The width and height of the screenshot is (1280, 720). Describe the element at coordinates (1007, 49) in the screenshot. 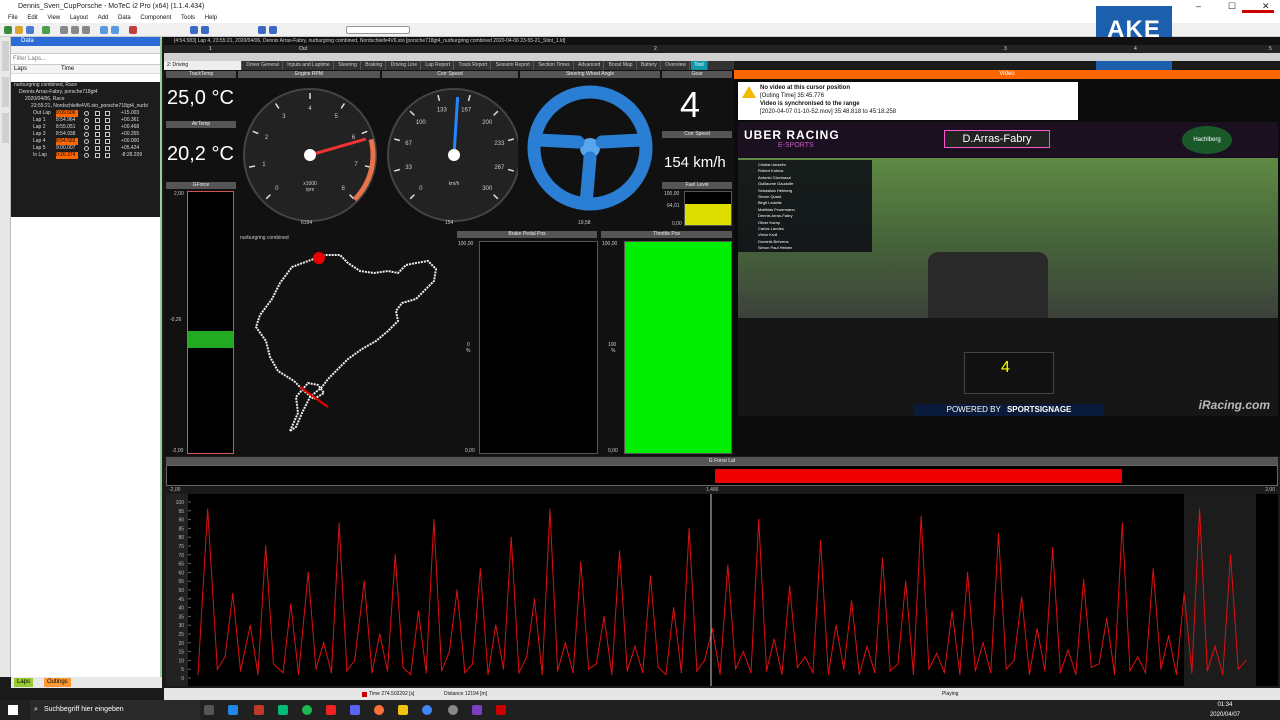

I see `outing-ruler-right: 3 4 5` at that location.